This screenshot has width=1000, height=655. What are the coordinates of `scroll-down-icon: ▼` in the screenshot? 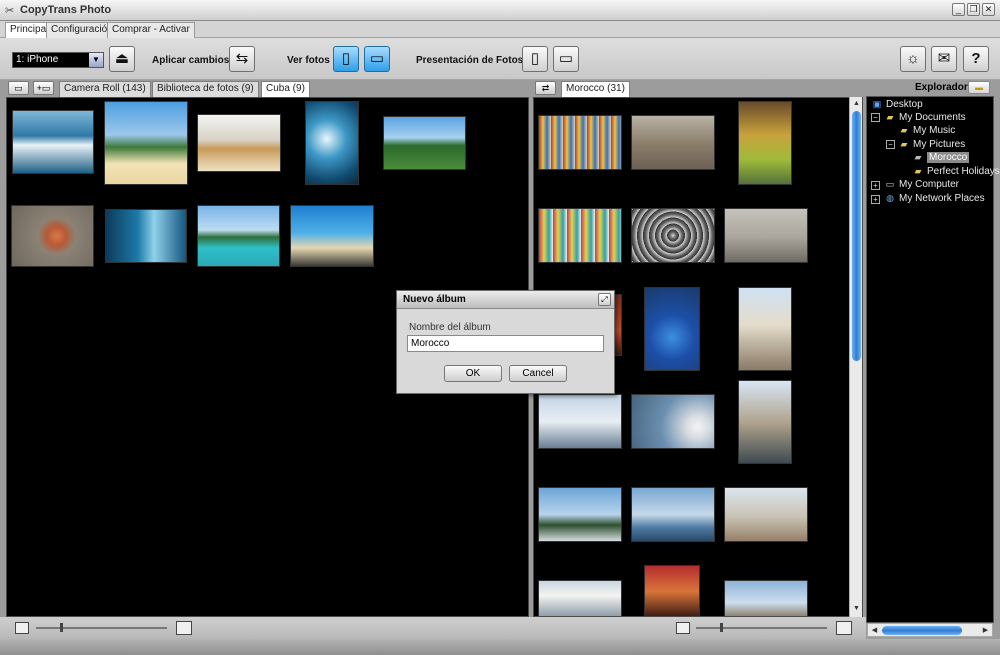 It's located at (856, 608).